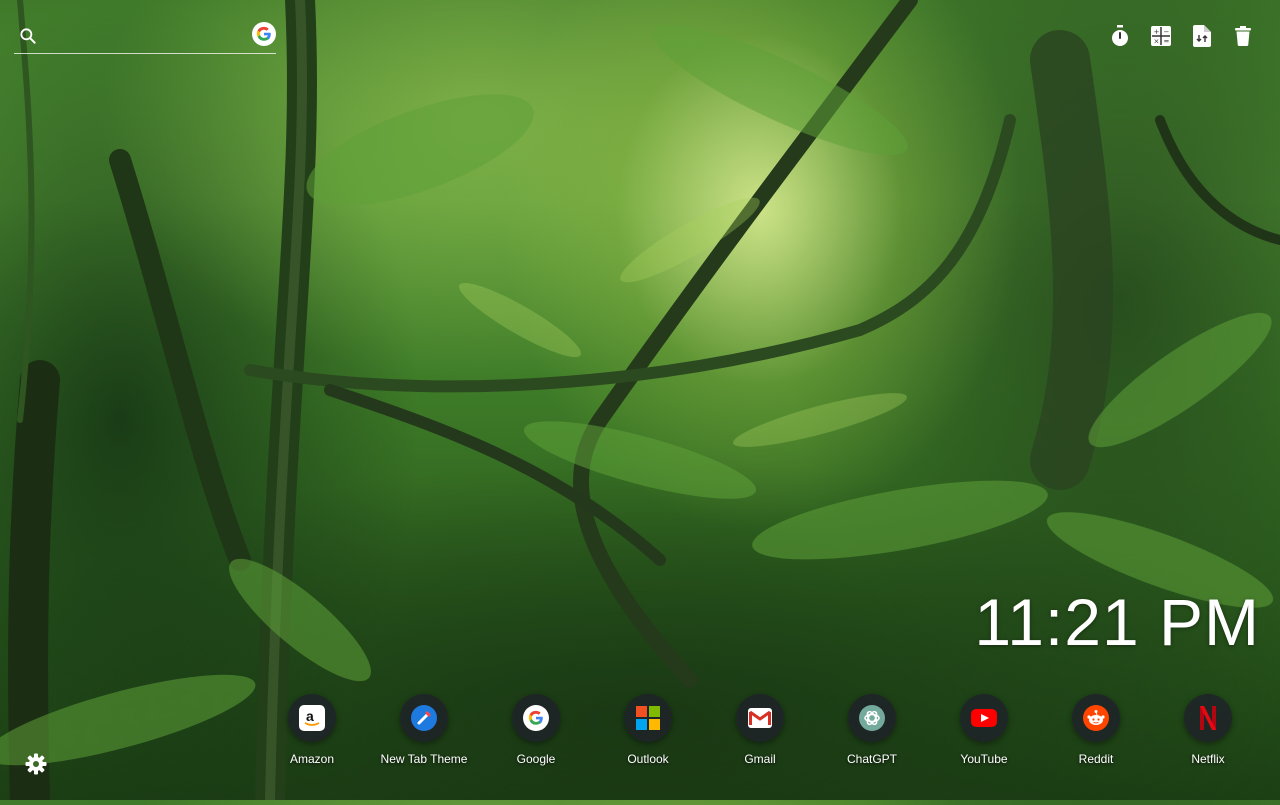  I want to click on reddit-alien-glyph, so click(1096, 717).